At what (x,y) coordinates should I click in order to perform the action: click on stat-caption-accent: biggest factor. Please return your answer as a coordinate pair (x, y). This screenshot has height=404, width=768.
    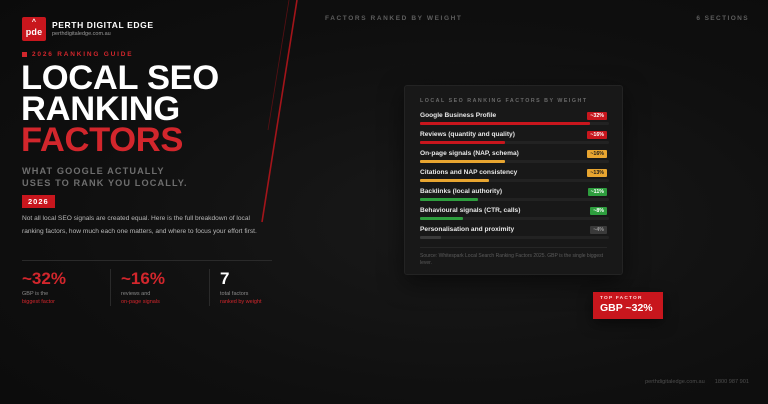
    Looking at the image, I should click on (39, 302).